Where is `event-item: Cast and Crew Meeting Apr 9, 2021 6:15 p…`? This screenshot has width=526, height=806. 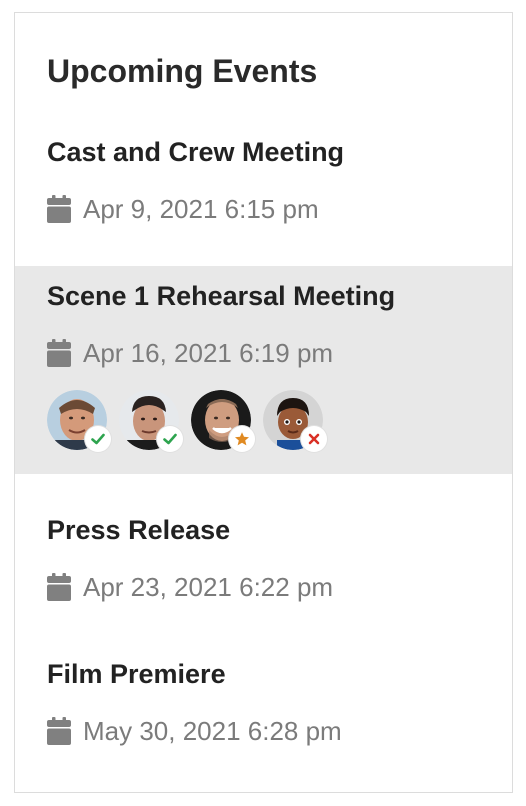
event-item: Cast and Crew Meeting Apr 9, 2021 6:15 p… is located at coordinates (263, 181).